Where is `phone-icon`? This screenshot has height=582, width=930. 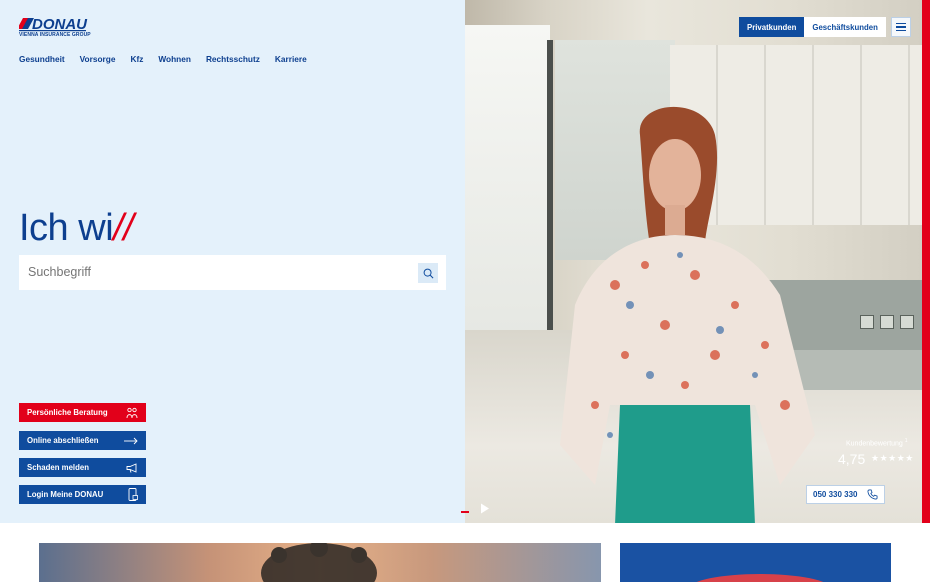
phone-icon is located at coordinates (872, 494).